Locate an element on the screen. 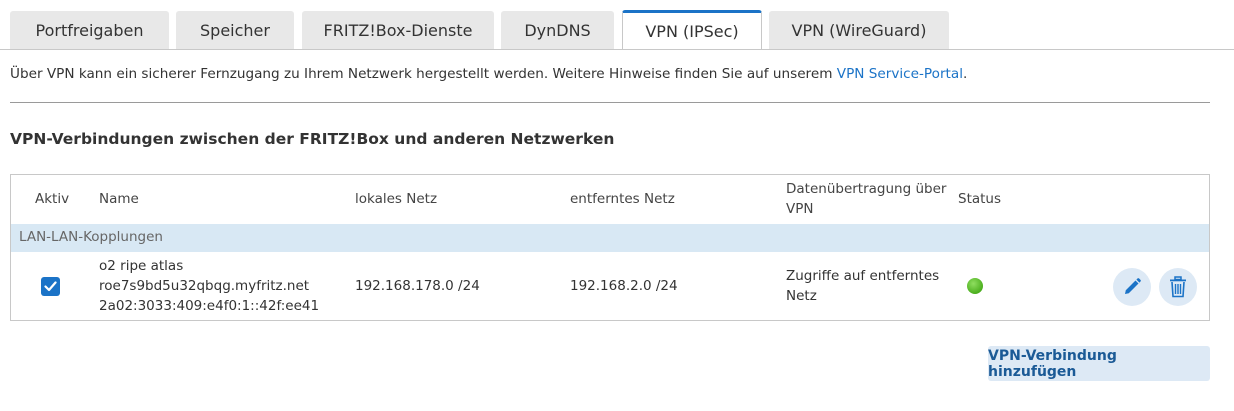  vpn-service-portal-link: VPN Service-Portal is located at coordinates (900, 74).